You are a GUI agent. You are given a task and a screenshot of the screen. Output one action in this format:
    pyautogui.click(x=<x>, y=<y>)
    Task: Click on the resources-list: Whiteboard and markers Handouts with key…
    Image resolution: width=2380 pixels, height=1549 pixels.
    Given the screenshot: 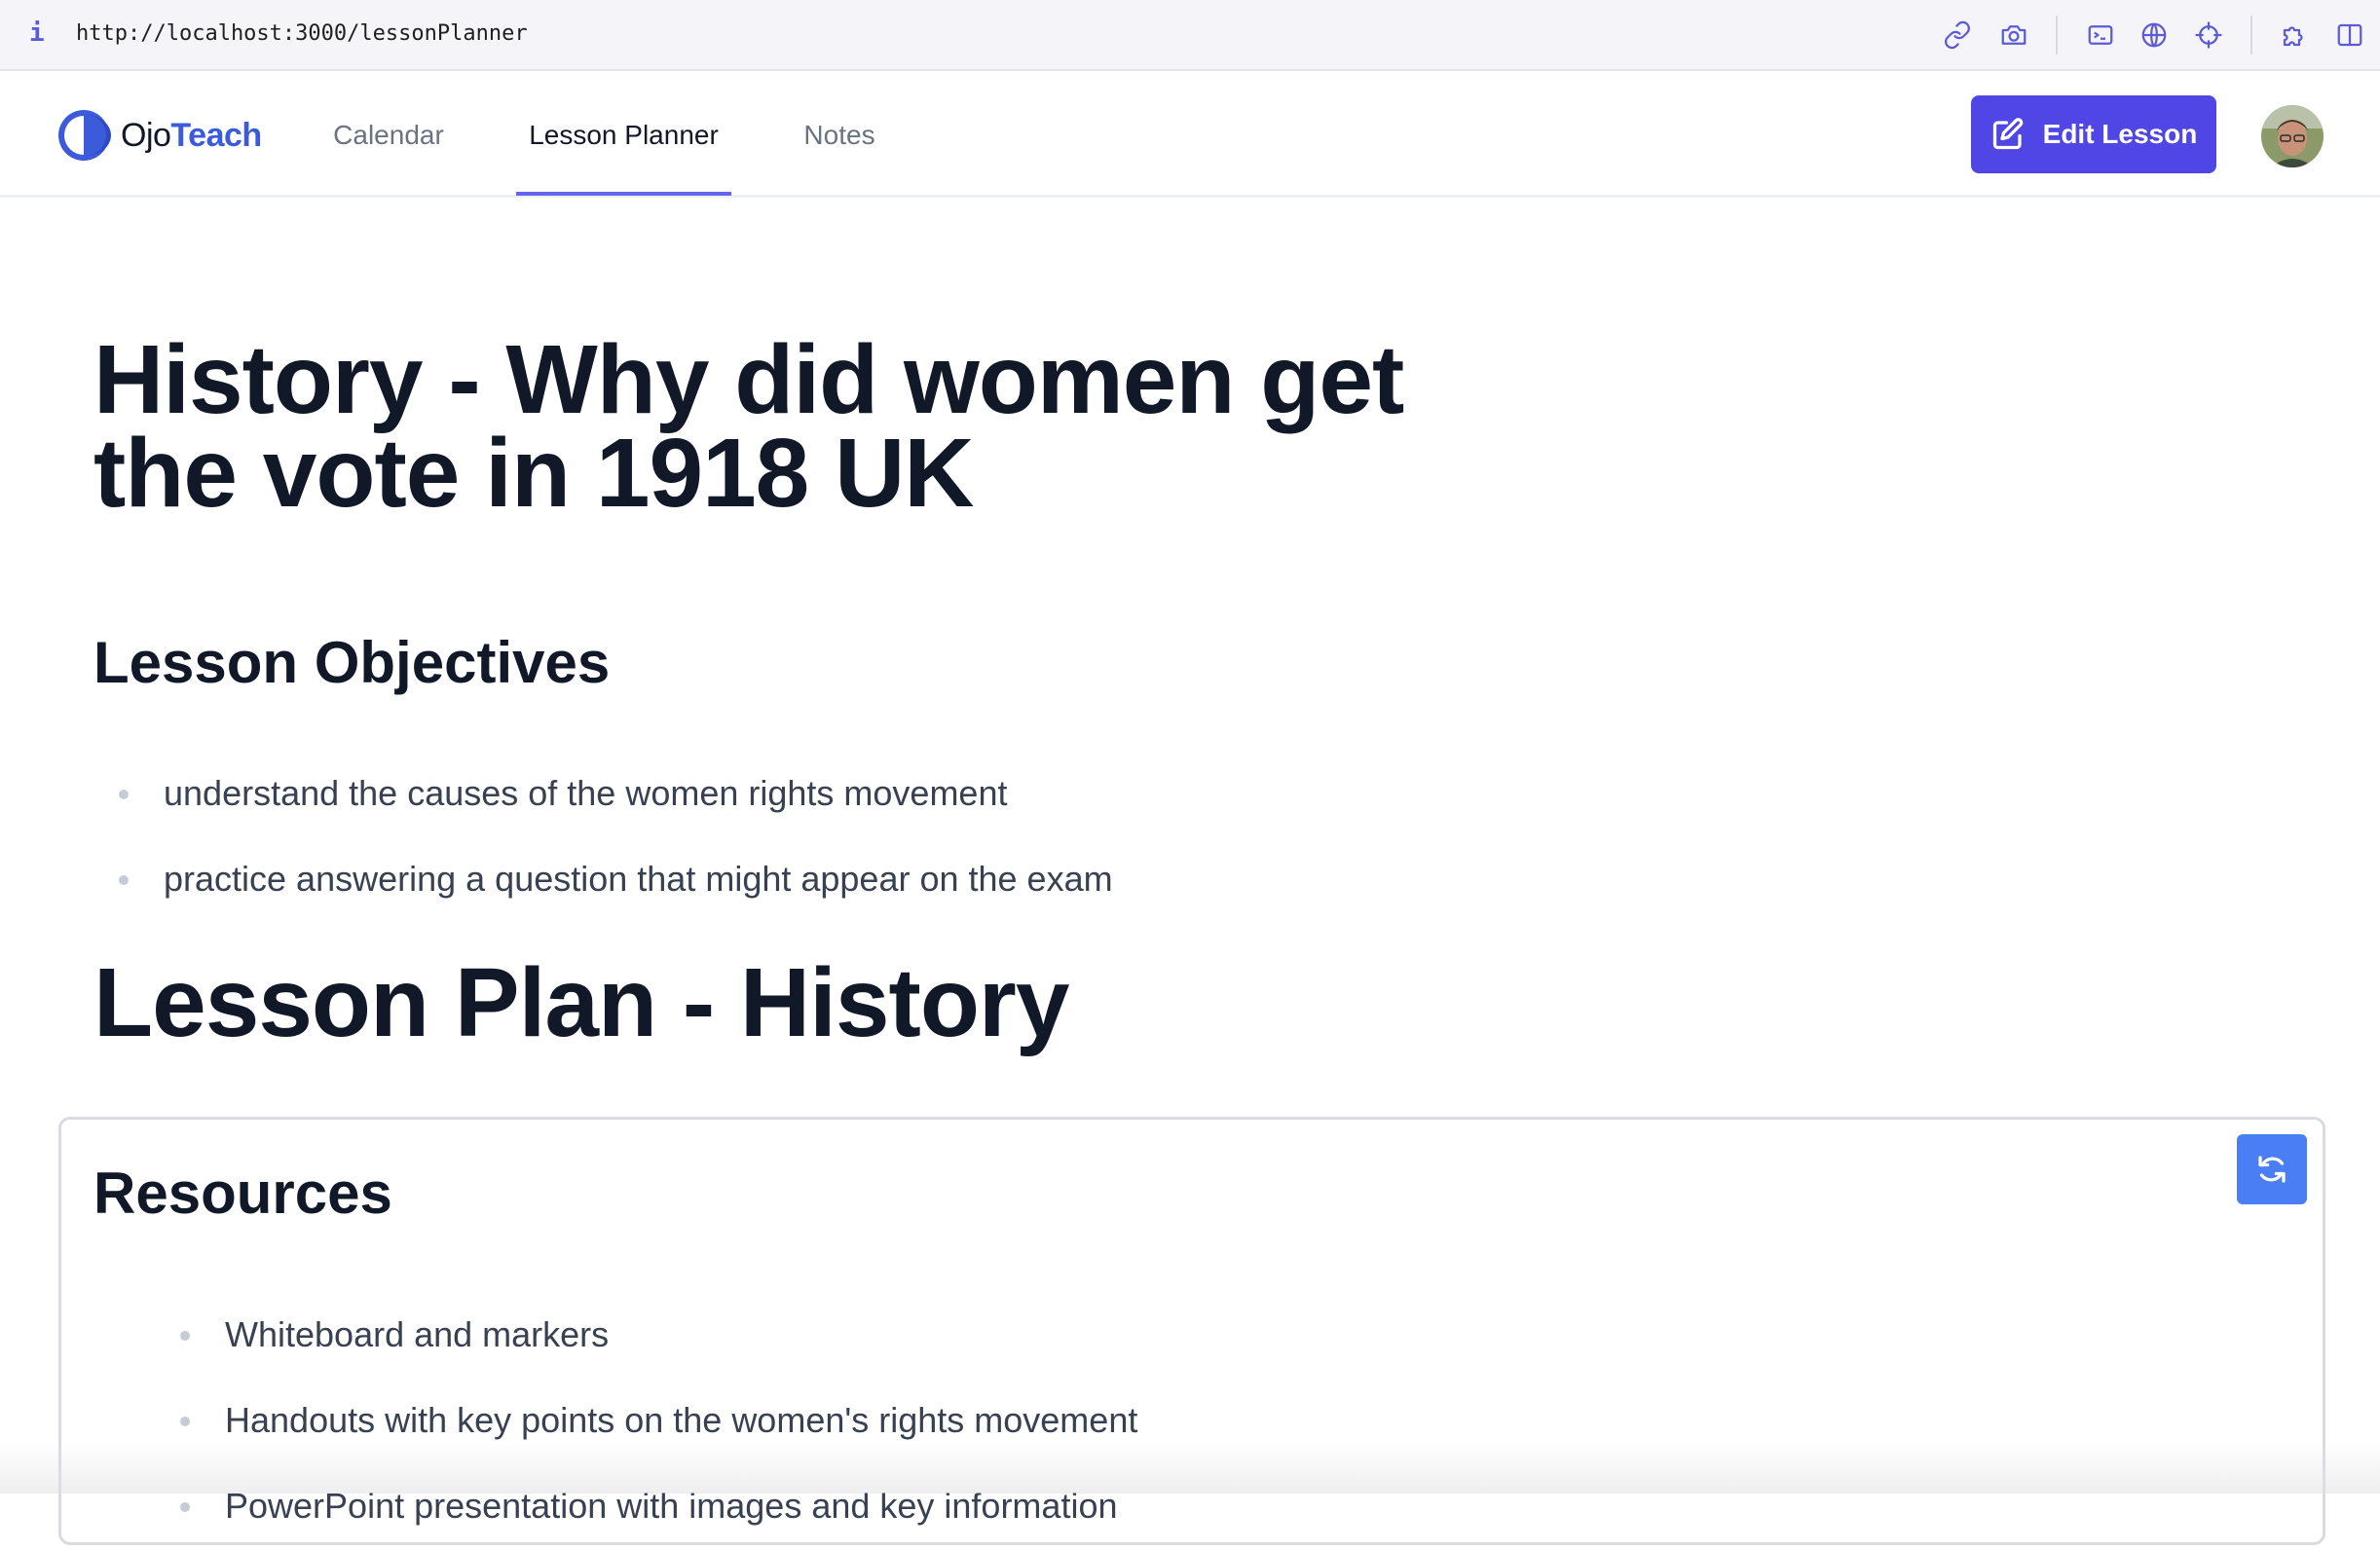 What is the action you would take?
    pyautogui.click(x=1177, y=1420)
    